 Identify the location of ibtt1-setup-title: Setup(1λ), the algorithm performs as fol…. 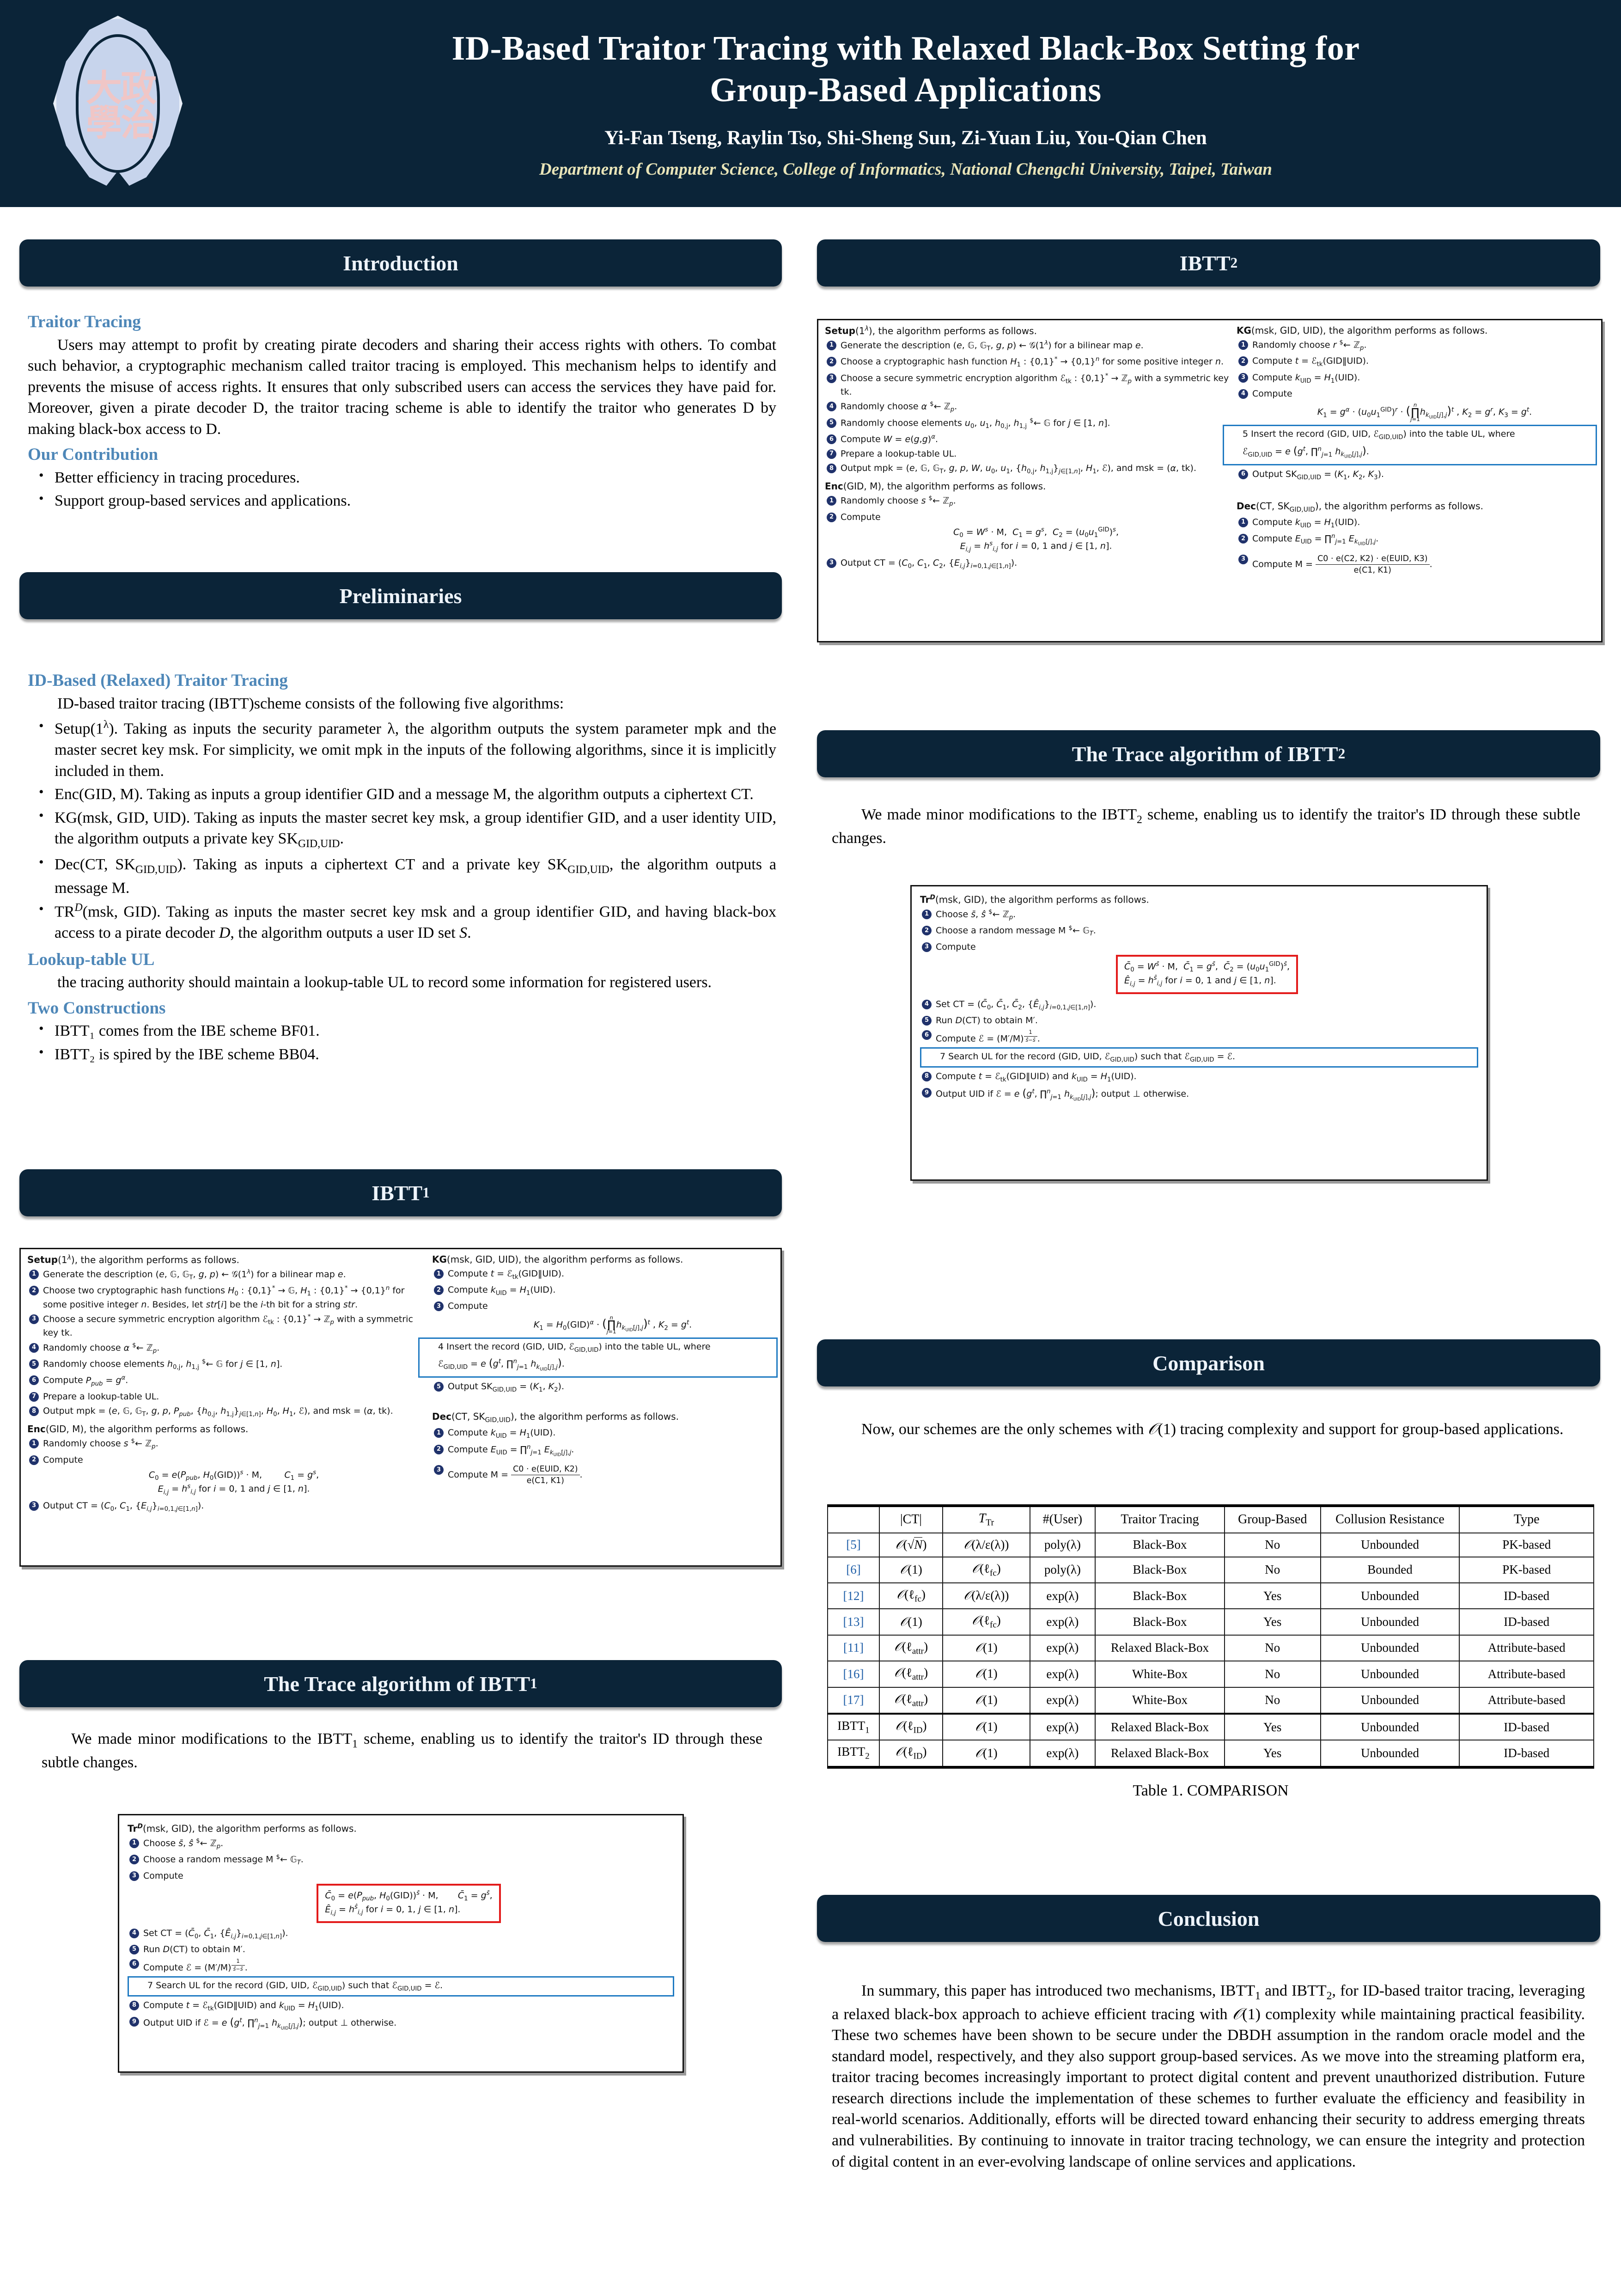
(133, 1260).